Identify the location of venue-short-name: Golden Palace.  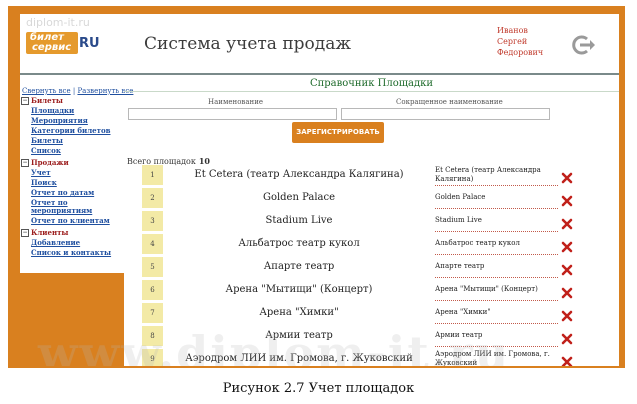
(496, 198).